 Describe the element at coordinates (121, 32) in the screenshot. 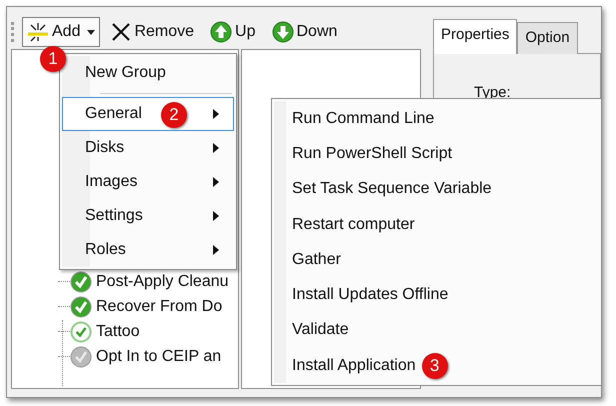

I see `close-icon` at that location.